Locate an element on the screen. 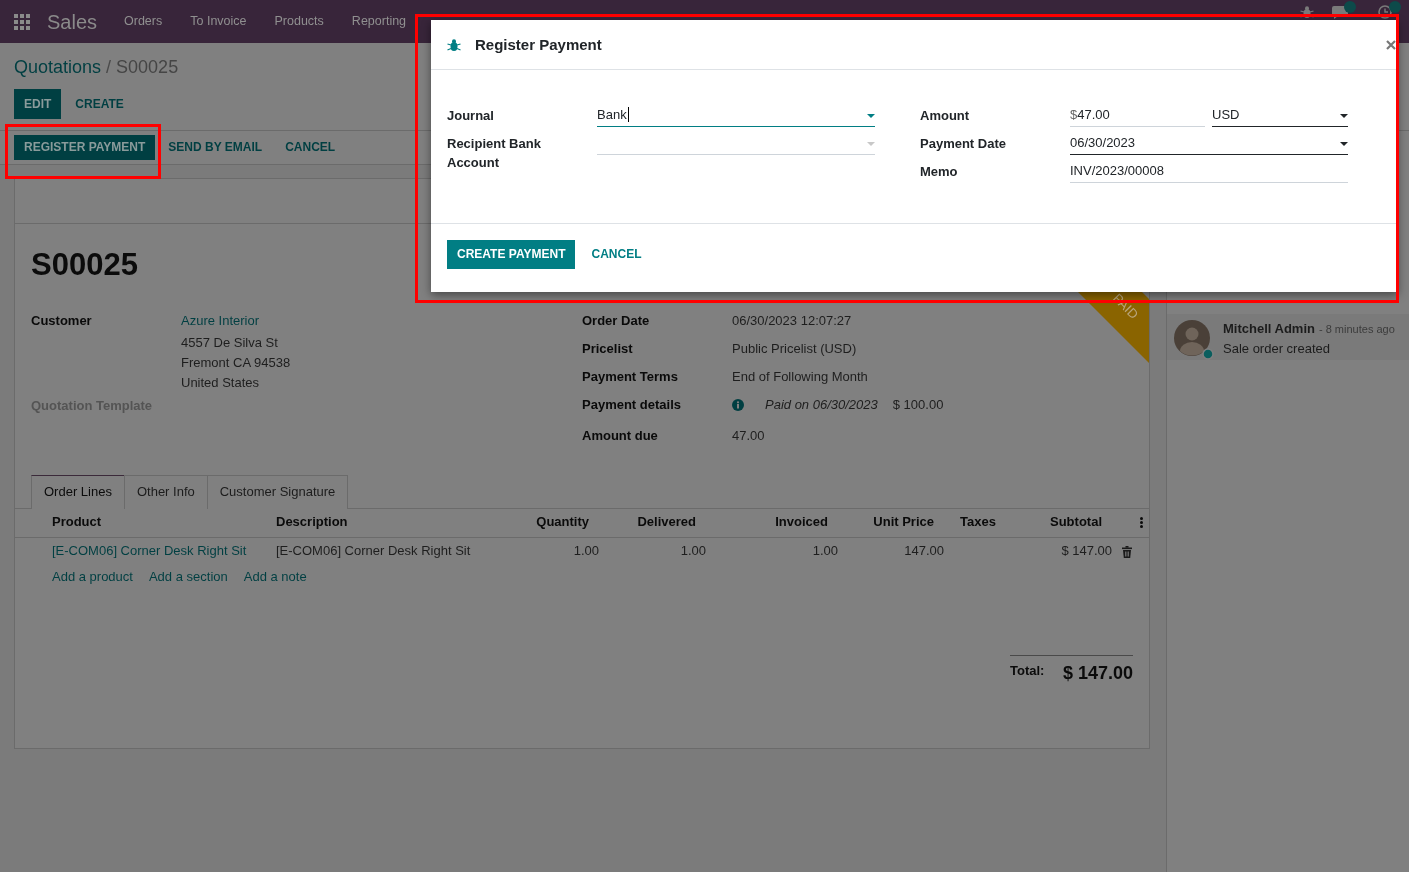  clock-icon is located at coordinates (1385, 12).